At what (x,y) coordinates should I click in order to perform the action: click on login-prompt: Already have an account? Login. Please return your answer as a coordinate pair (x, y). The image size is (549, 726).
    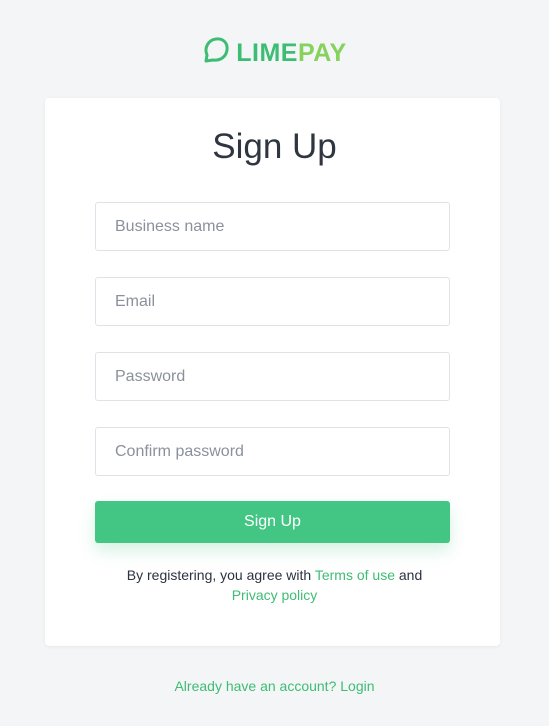
    Looking at the image, I should click on (274, 686).